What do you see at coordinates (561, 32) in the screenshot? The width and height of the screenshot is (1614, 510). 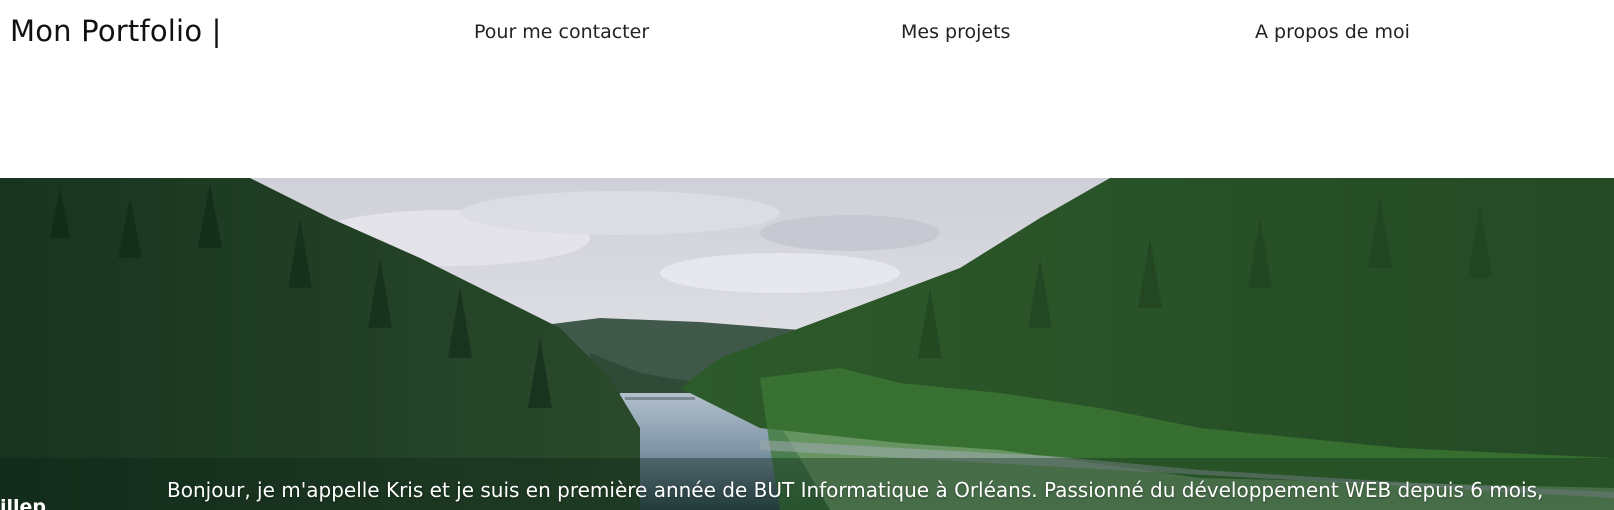 I see `nav-link-contact: Pour me contacter` at bounding box center [561, 32].